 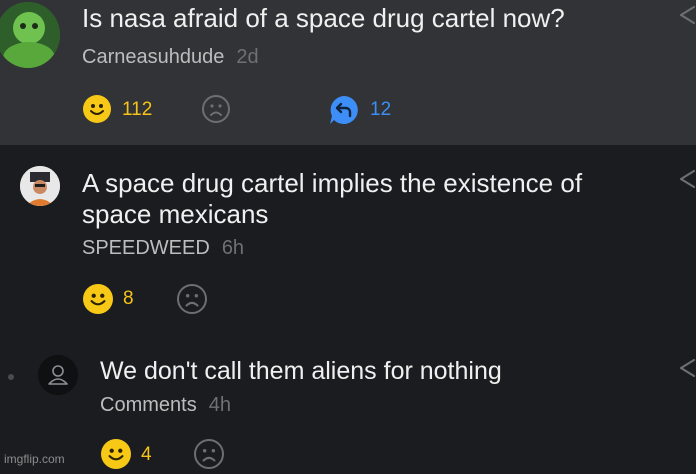 I want to click on comment-1-text-line2: space mexicans, so click(x=175, y=214).